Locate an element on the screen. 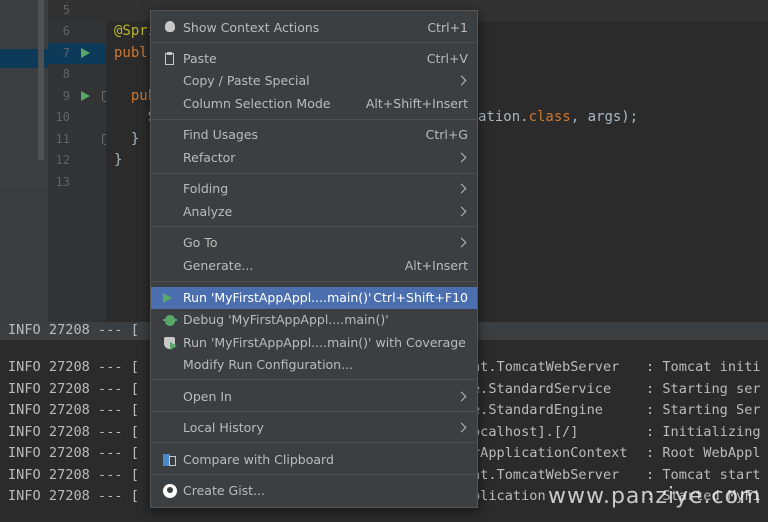  menu-item-label: Compare with Clipboard is located at coordinates (258, 459).